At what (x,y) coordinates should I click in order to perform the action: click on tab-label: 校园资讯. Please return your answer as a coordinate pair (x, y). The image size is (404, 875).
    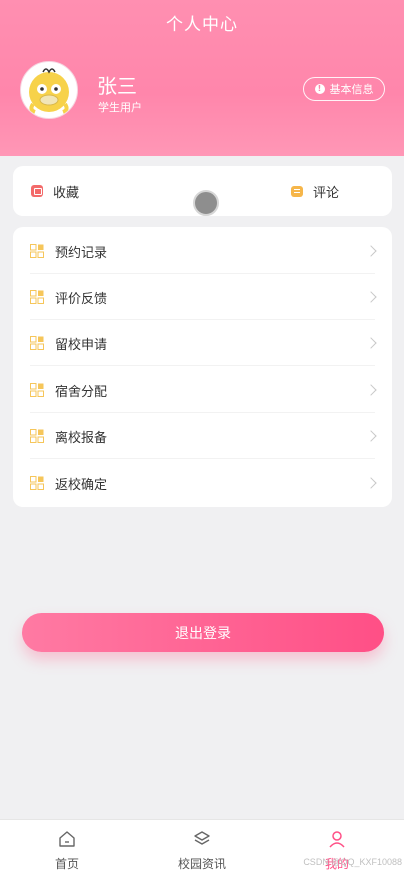
    Looking at the image, I should click on (201, 864).